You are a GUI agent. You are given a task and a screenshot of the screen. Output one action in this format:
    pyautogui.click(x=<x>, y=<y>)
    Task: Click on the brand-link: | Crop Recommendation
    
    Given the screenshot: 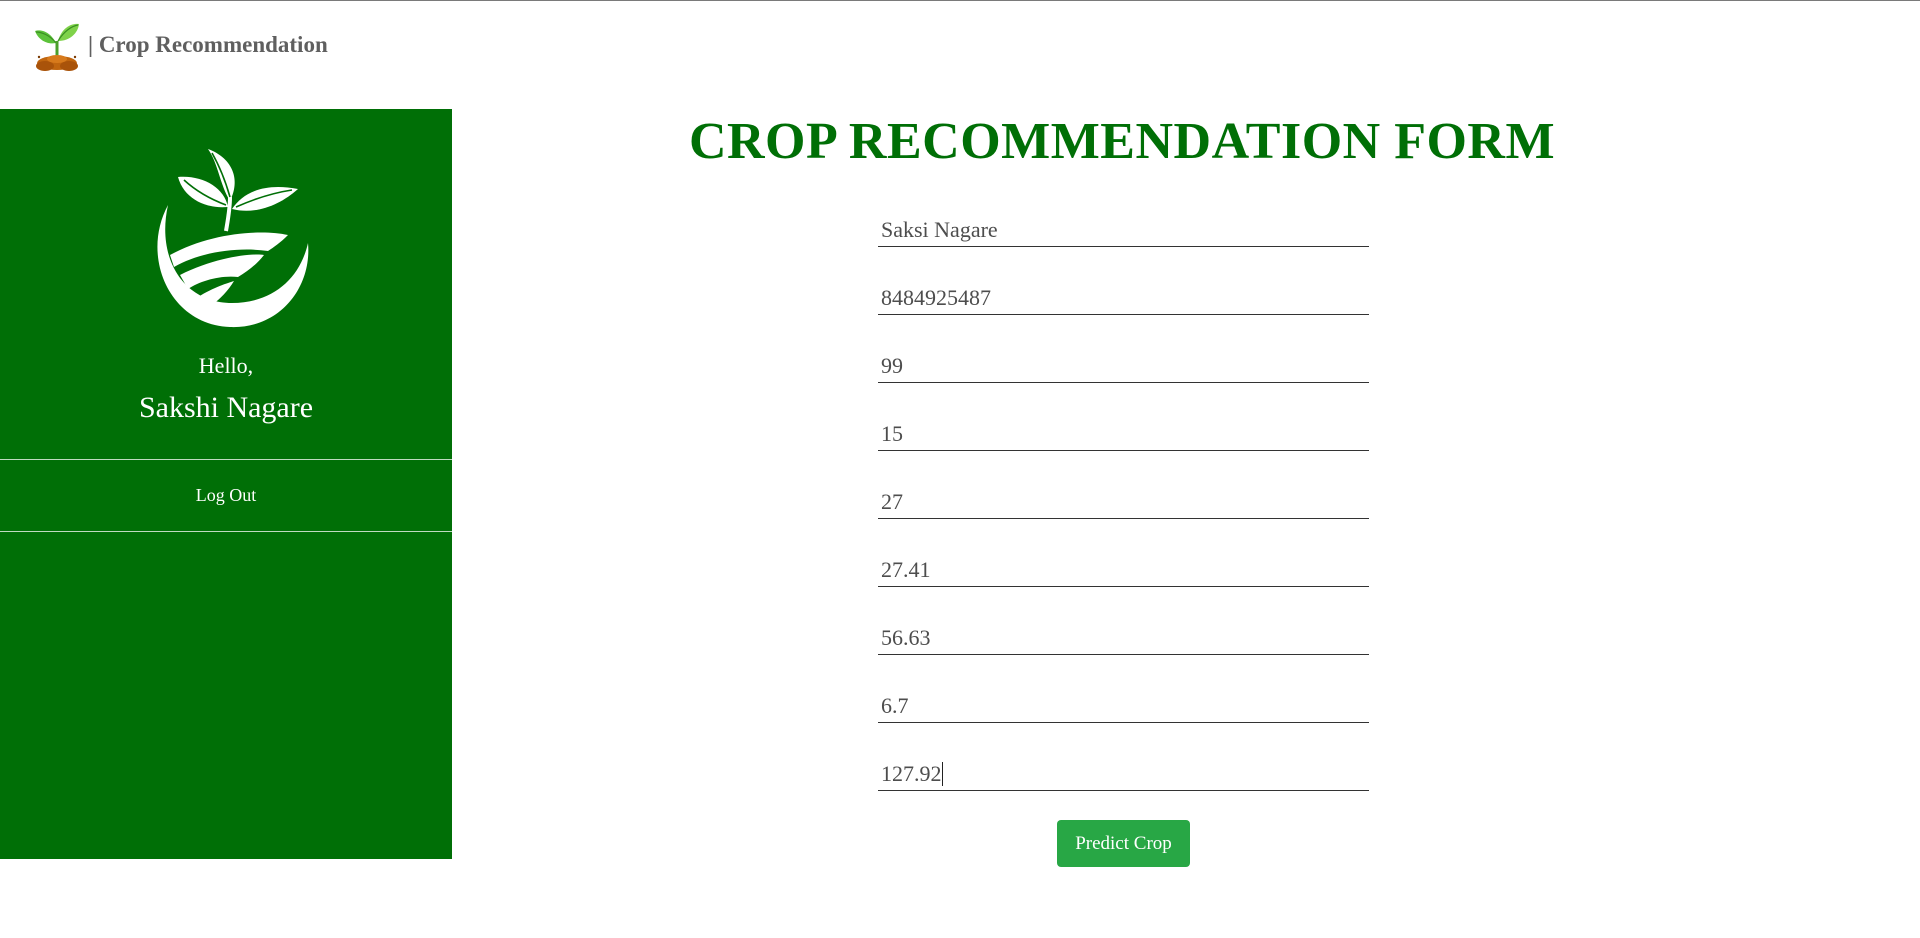 What is the action you would take?
    pyautogui.click(x=180, y=45)
    